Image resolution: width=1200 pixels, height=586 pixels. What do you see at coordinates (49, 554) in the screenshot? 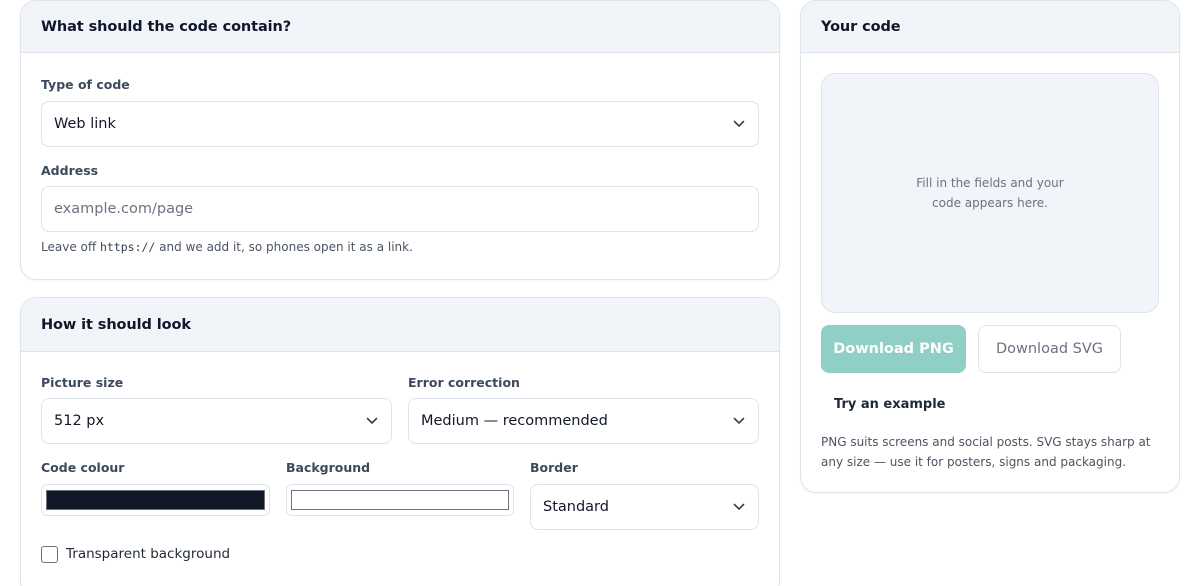
I see `transparent-background-checkbox` at bounding box center [49, 554].